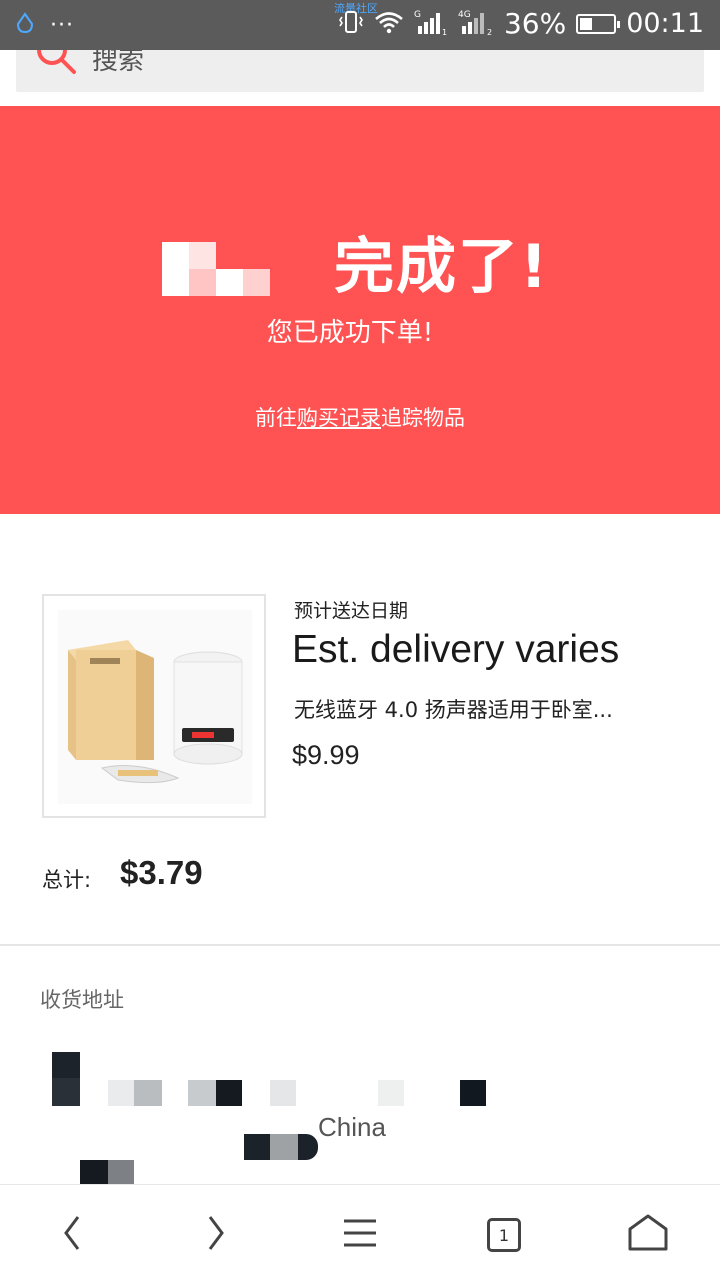  Describe the element at coordinates (535, 23) in the screenshot. I see `battery-percent: 36%` at that location.